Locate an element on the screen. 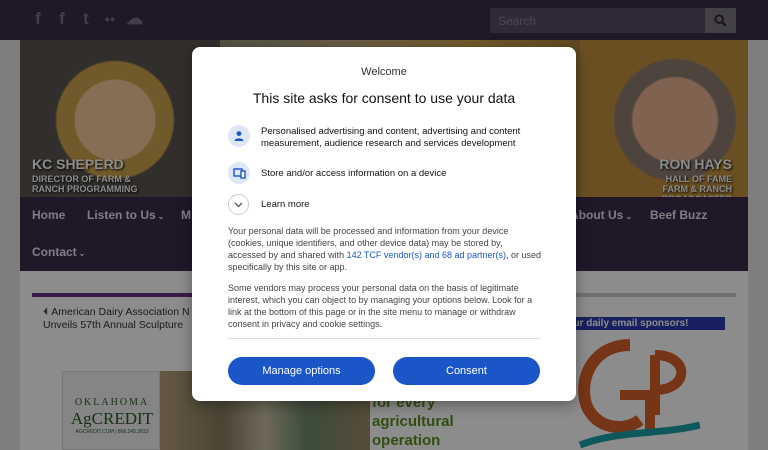 The image size is (768, 450). person-icon is located at coordinates (239, 136).